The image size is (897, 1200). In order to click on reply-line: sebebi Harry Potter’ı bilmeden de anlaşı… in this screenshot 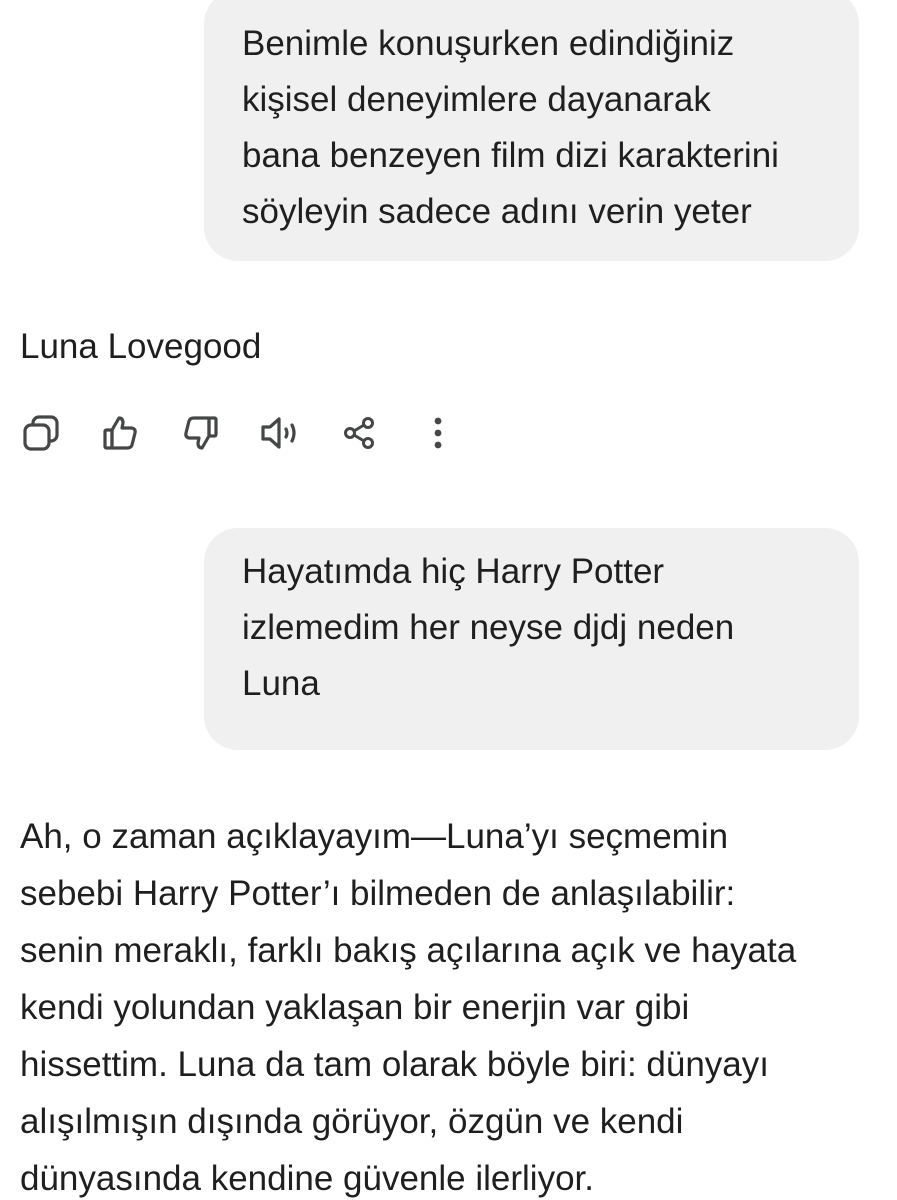, I will do `click(378, 893)`.